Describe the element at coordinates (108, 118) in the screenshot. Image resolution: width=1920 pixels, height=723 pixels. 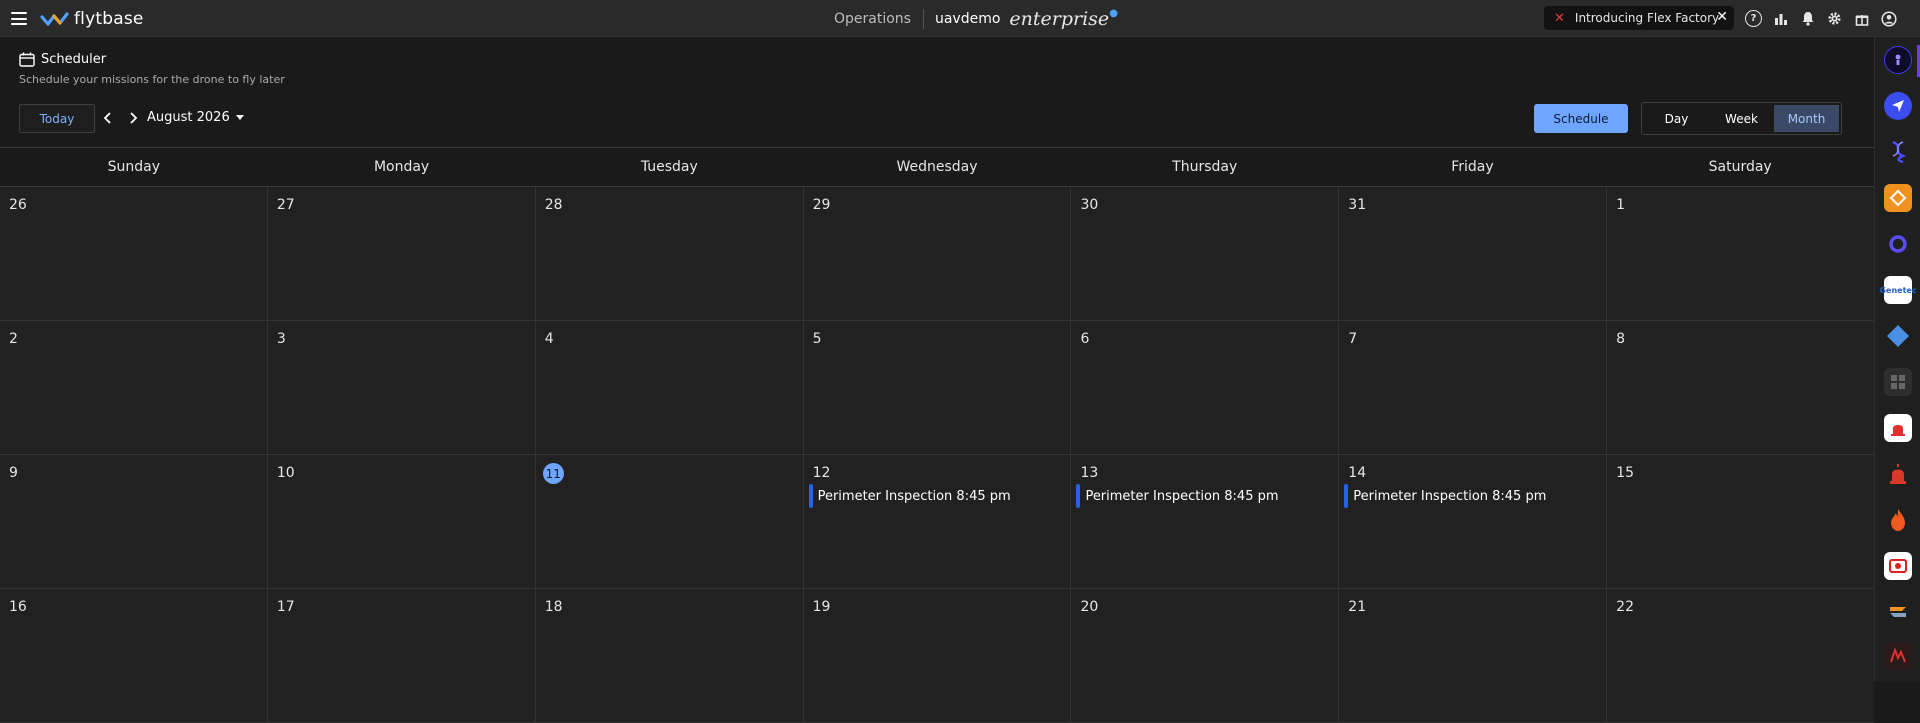
I see `prev-month-icon` at that location.